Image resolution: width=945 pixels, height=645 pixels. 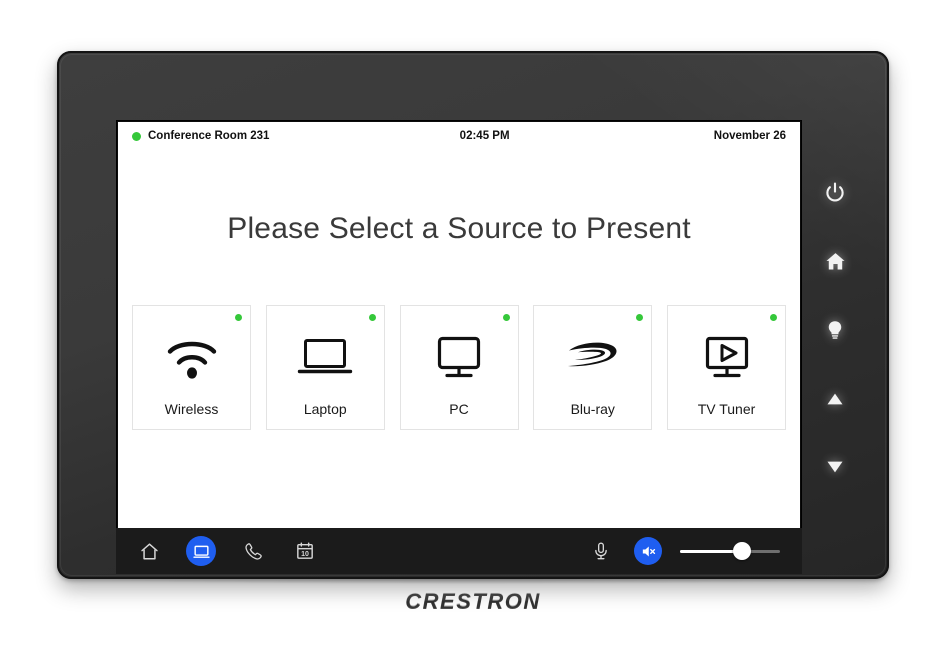 What do you see at coordinates (459, 354) in the screenshot?
I see `monitor-icon` at bounding box center [459, 354].